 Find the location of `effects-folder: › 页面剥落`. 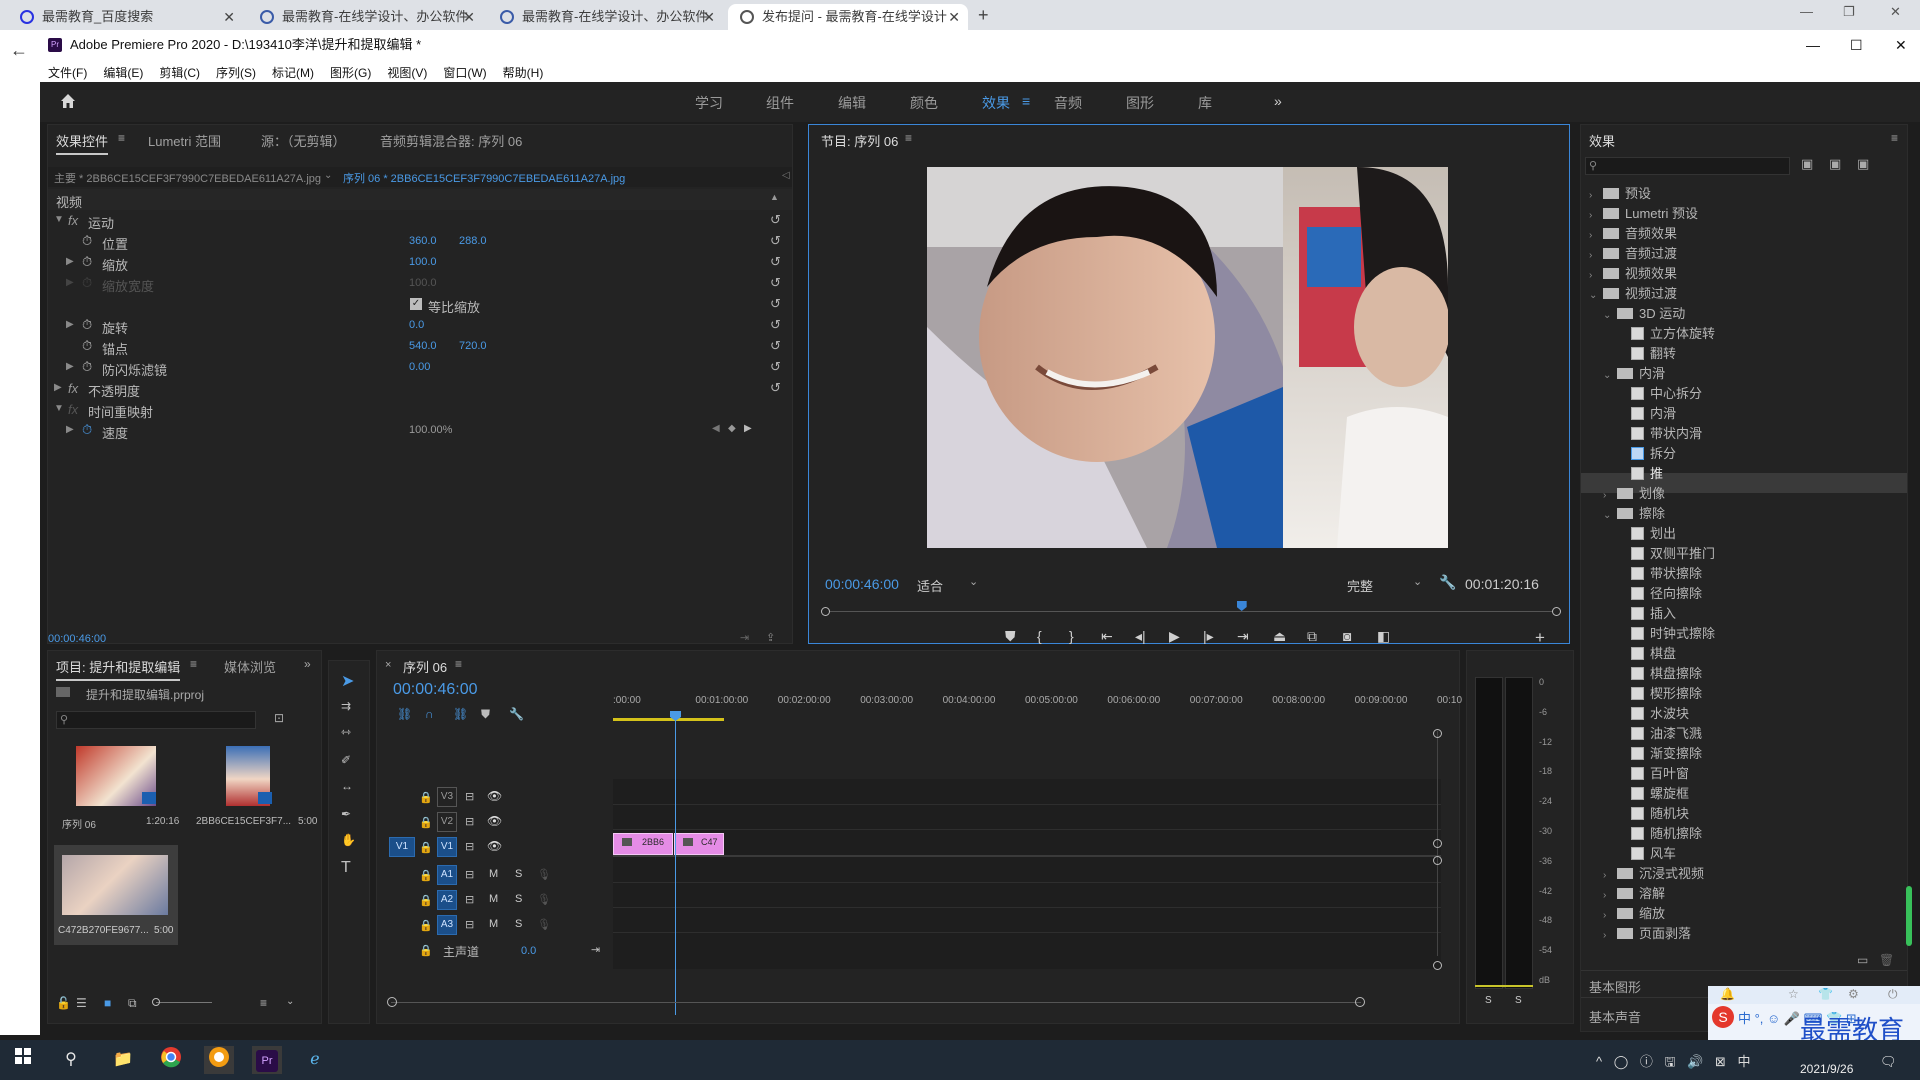

effects-folder: › 页面剥落 is located at coordinates (1647, 933).